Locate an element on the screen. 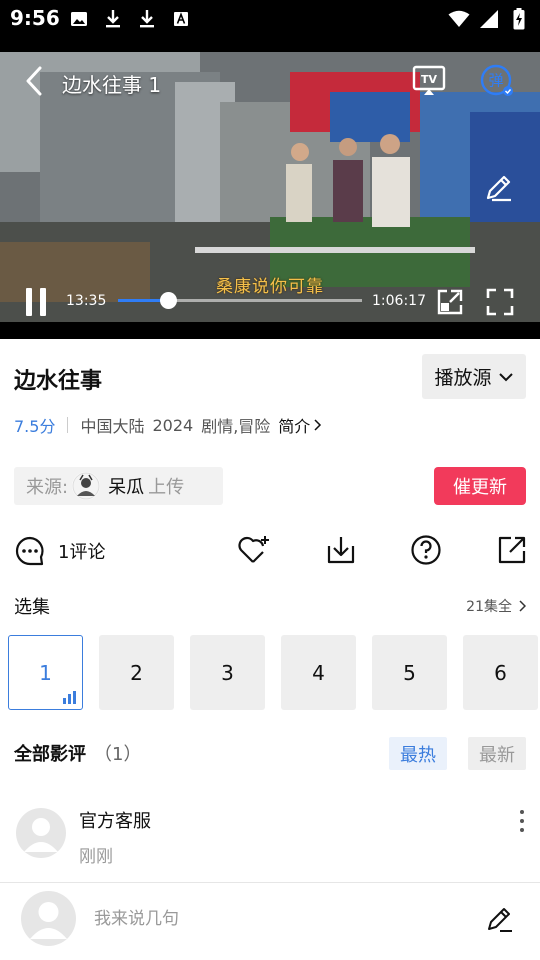 Image resolution: width=540 pixels, height=960 pixels. total-time: 1:06:17 is located at coordinates (399, 301).